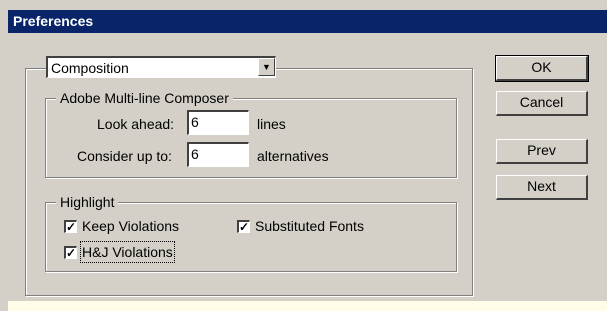 This screenshot has height=311, width=607. I want to click on substituted-fonts-label: Substituted Fonts, so click(309, 226).